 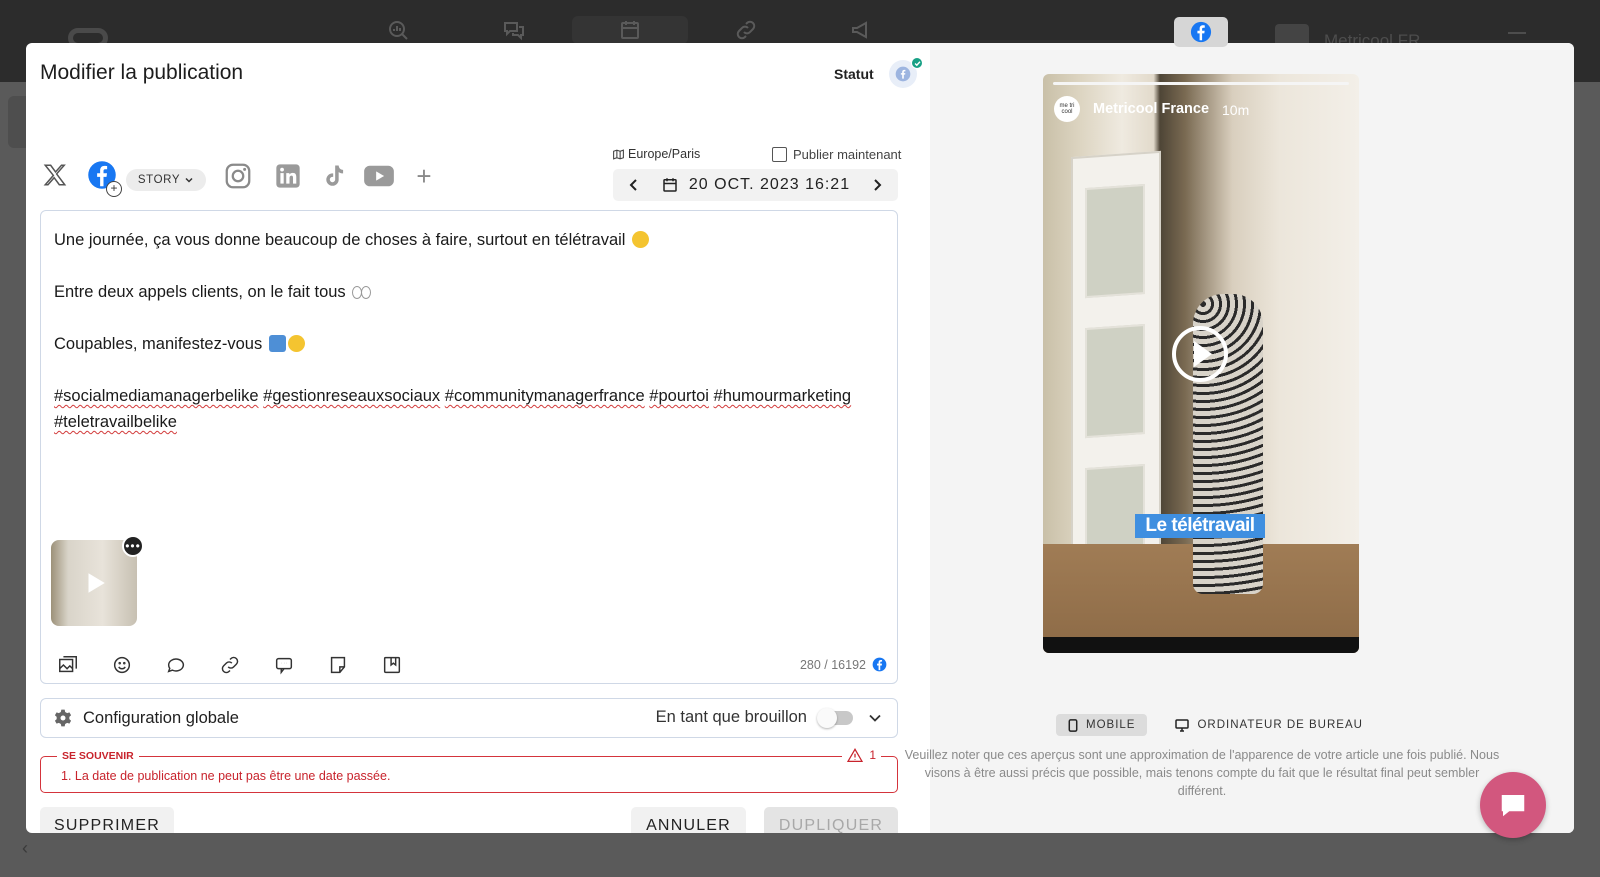 What do you see at coordinates (664, 154) in the screenshot?
I see `timezone-label: Europe/Paris` at bounding box center [664, 154].